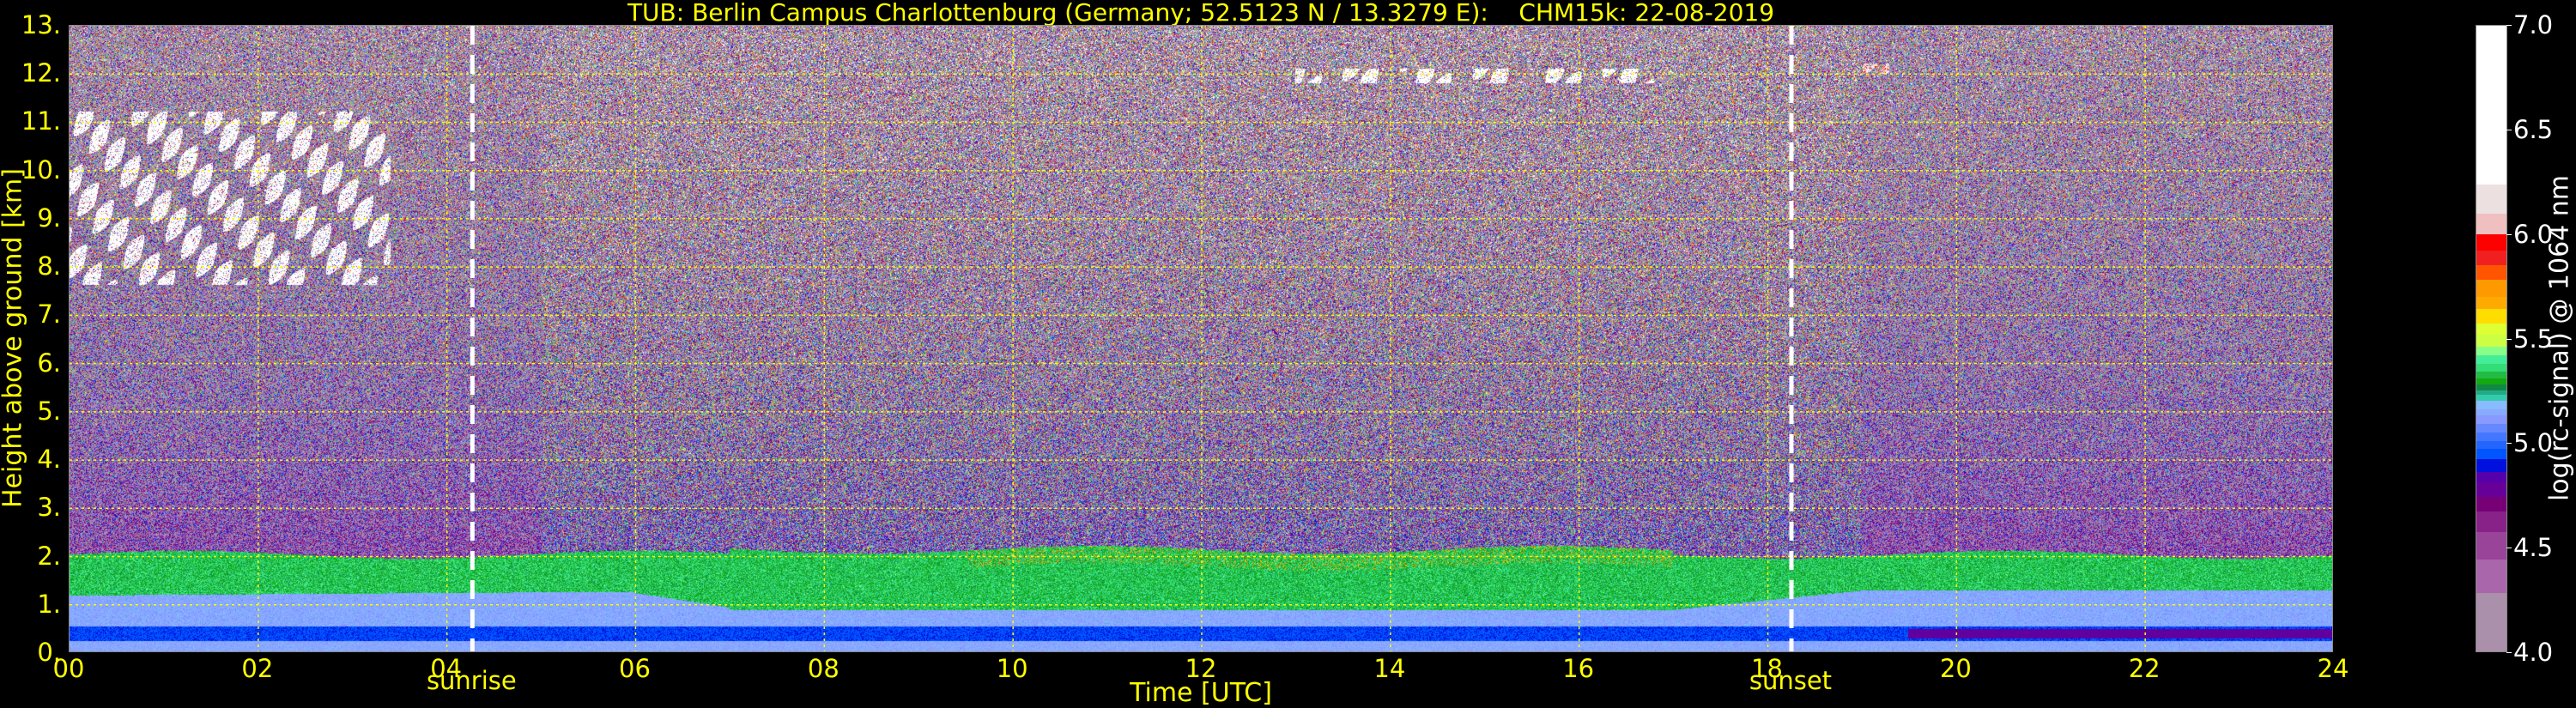 Image resolution: width=2576 pixels, height=708 pixels. What do you see at coordinates (41, 24) in the screenshot?
I see `y-tick-label: 13.` at bounding box center [41, 24].